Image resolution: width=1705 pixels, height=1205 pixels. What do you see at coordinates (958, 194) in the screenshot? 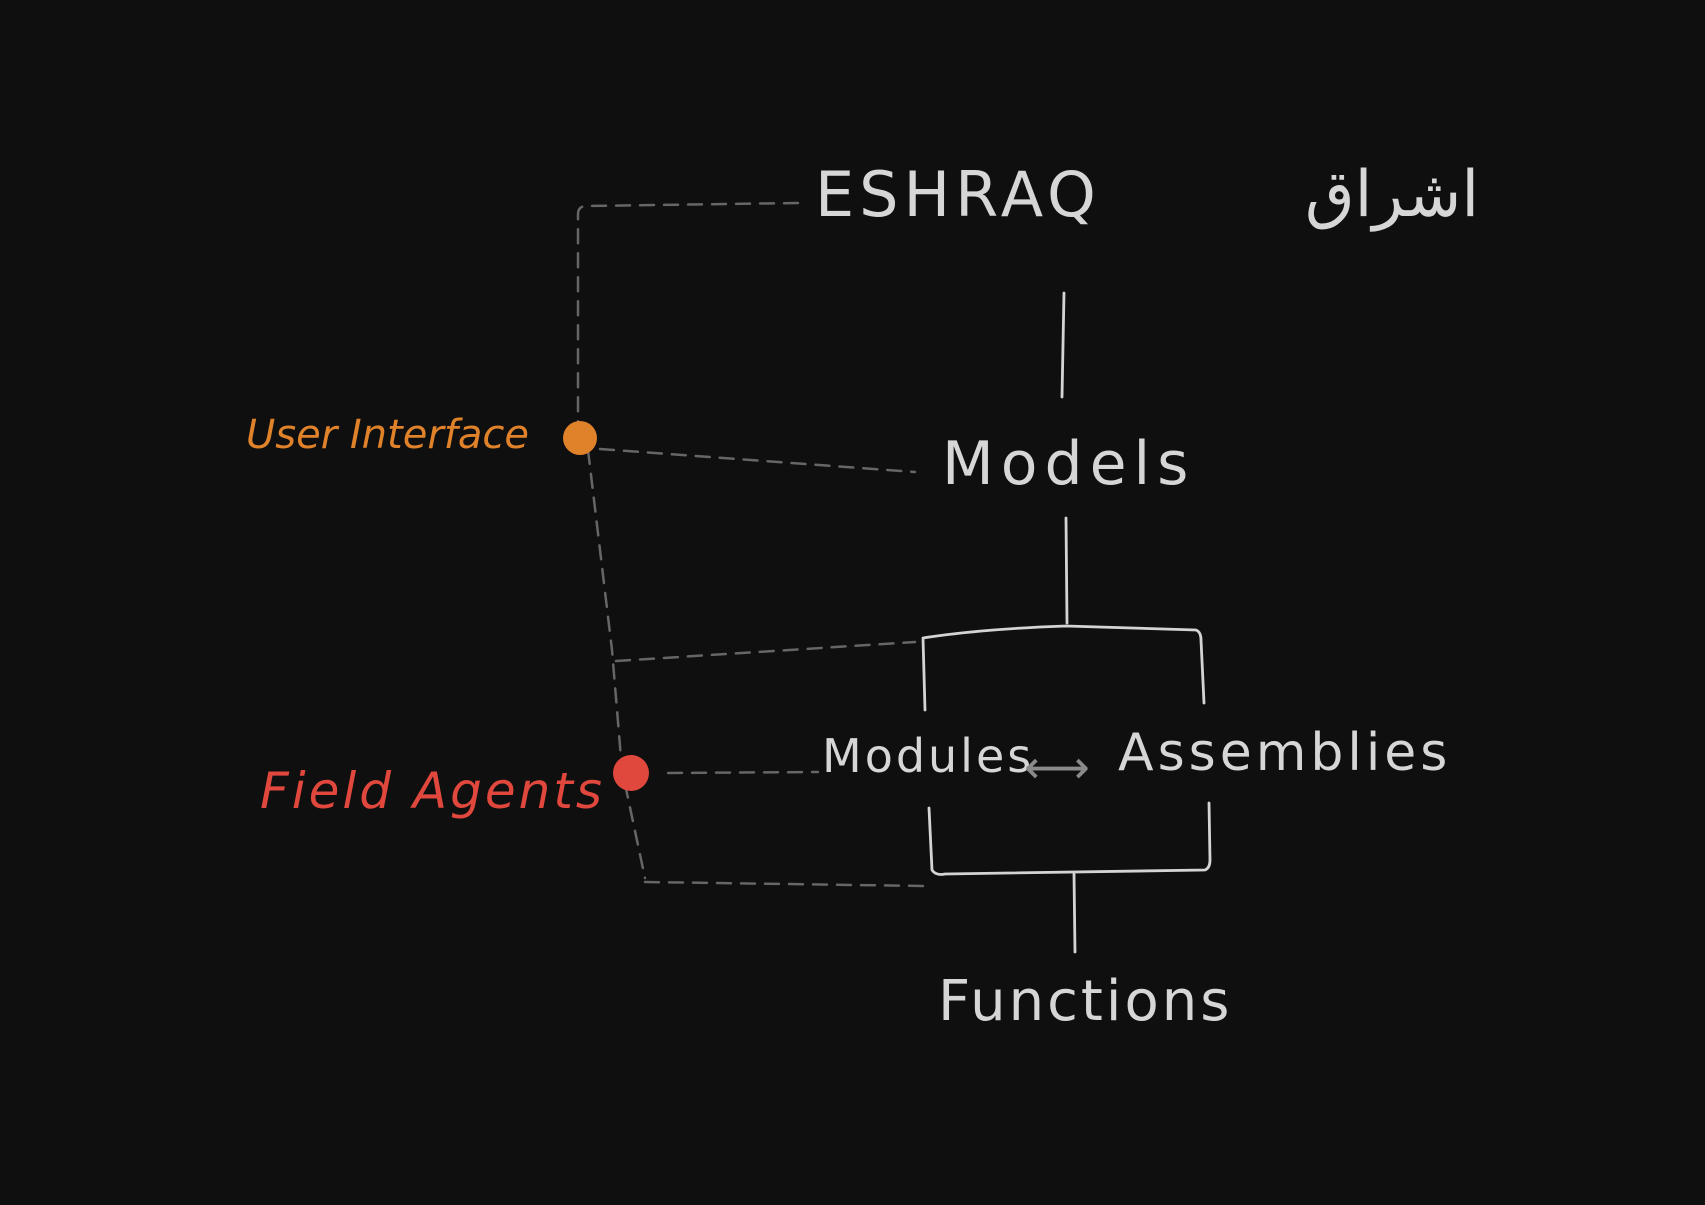
I see `title-latin: ESHRAQ` at bounding box center [958, 194].